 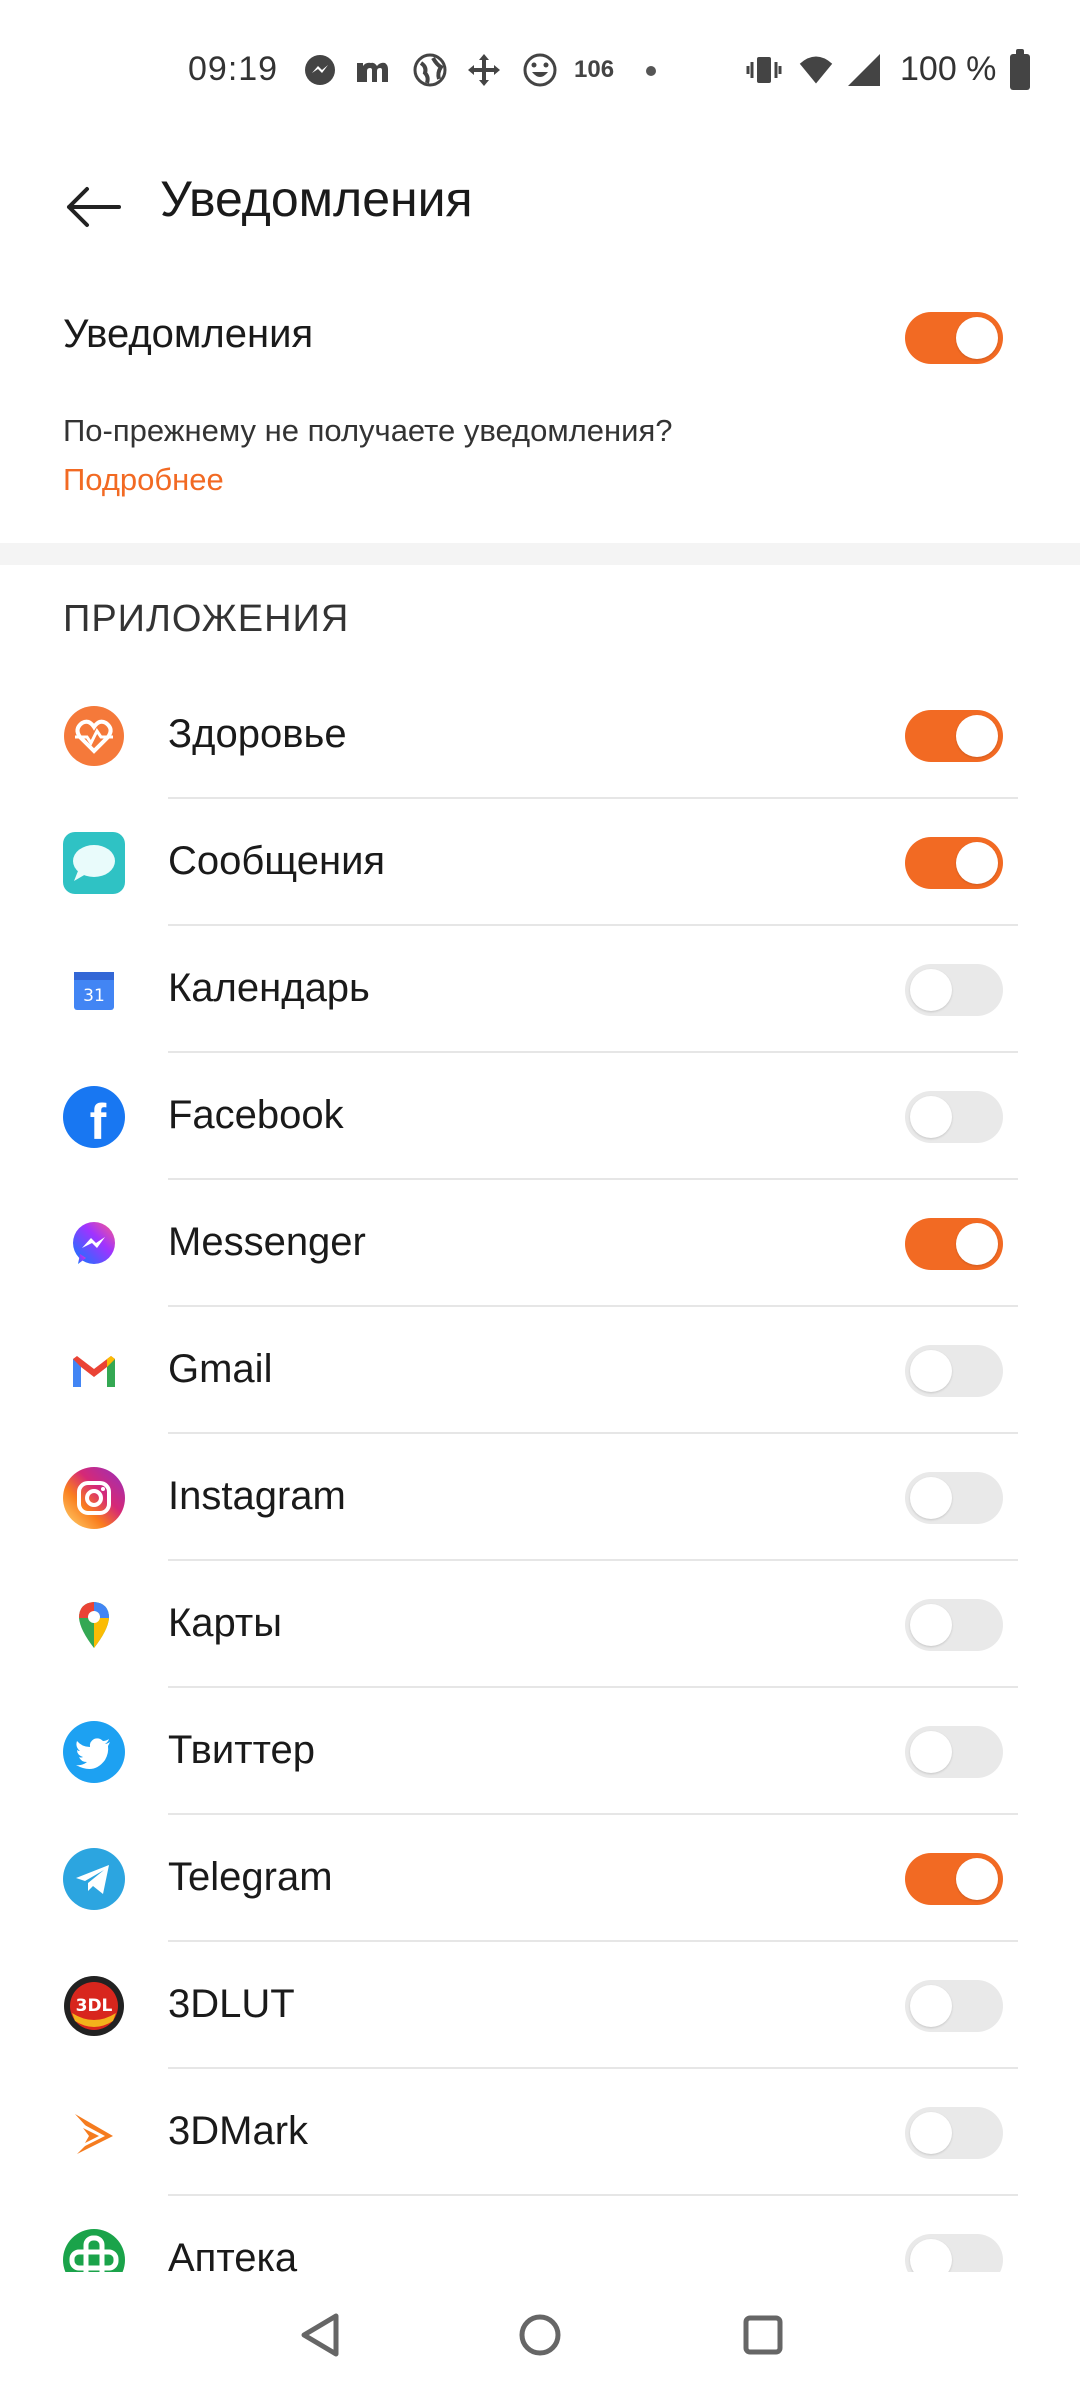 What do you see at coordinates (94, 1752) in the screenshot?
I see `twitter-icon` at bounding box center [94, 1752].